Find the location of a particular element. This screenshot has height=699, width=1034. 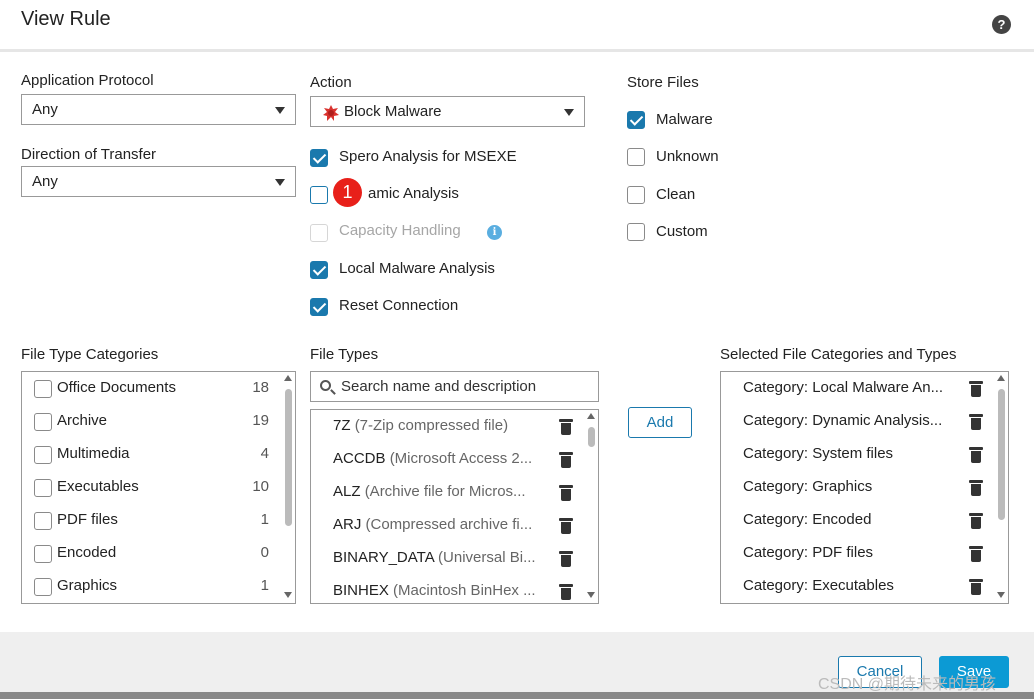

selected-item-label: Category: Encoded is located at coordinates (807, 519).